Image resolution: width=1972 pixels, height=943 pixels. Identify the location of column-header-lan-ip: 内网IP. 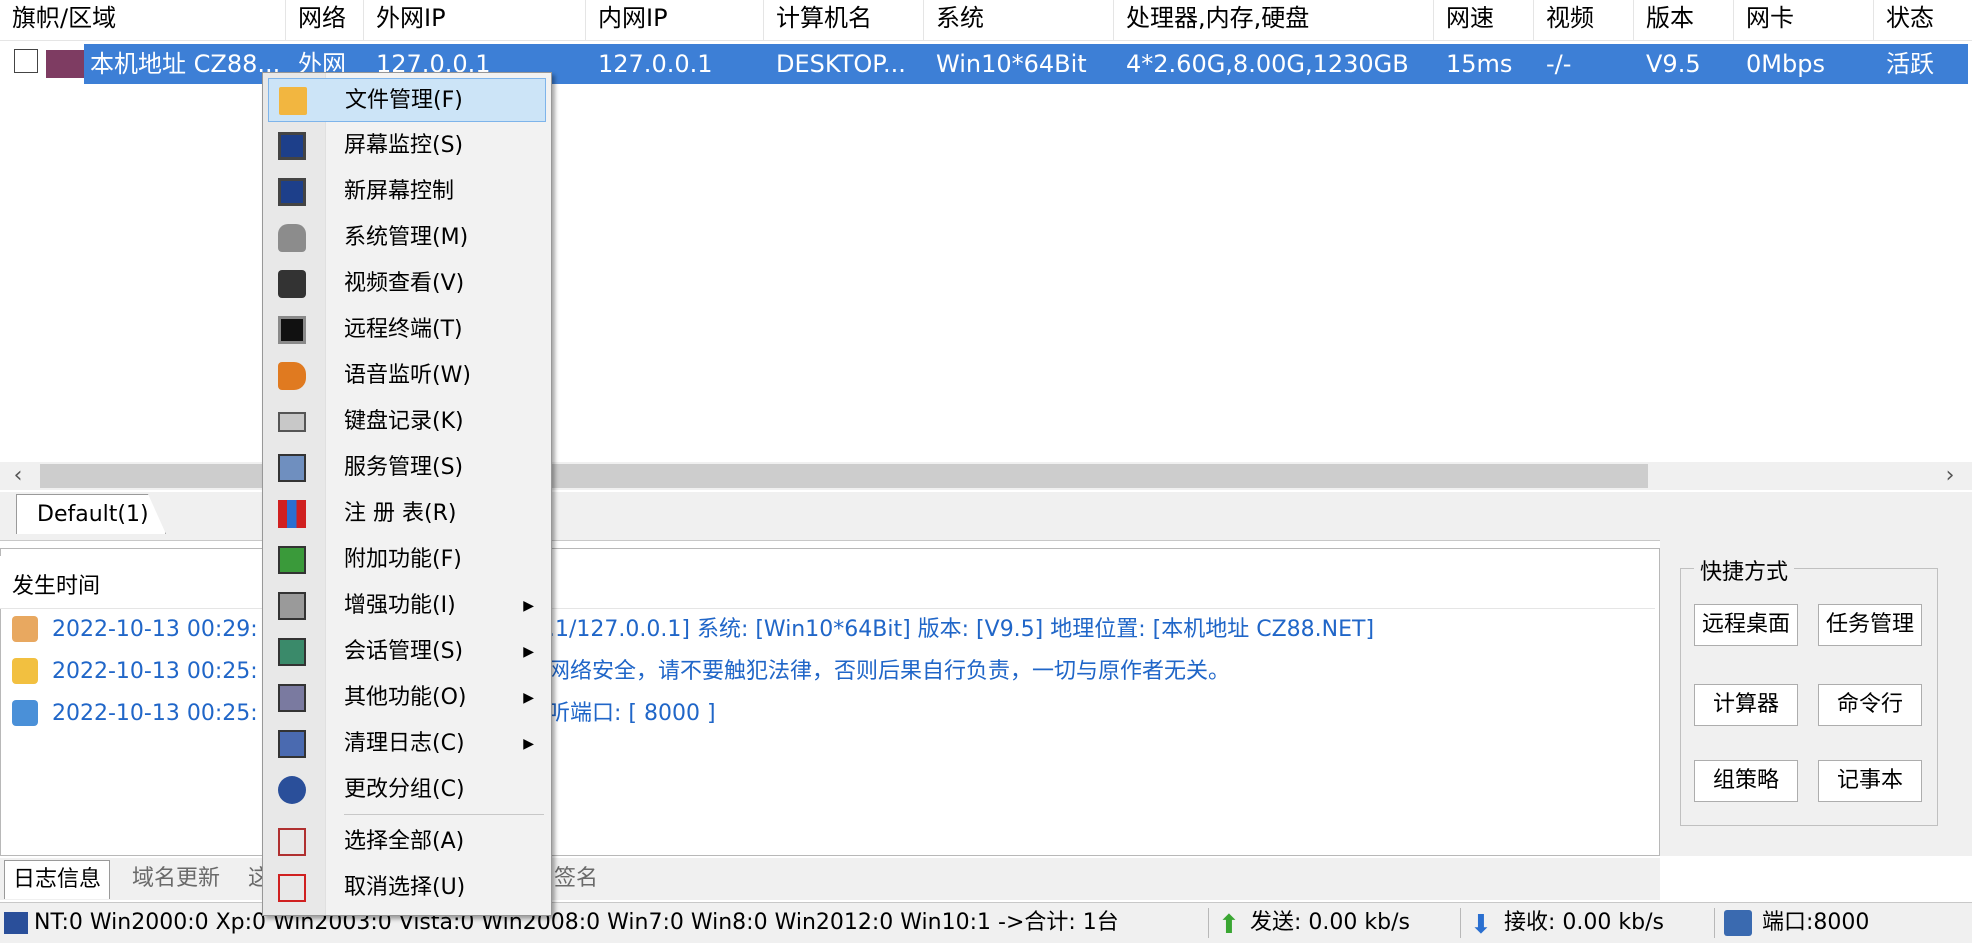
(675, 20).